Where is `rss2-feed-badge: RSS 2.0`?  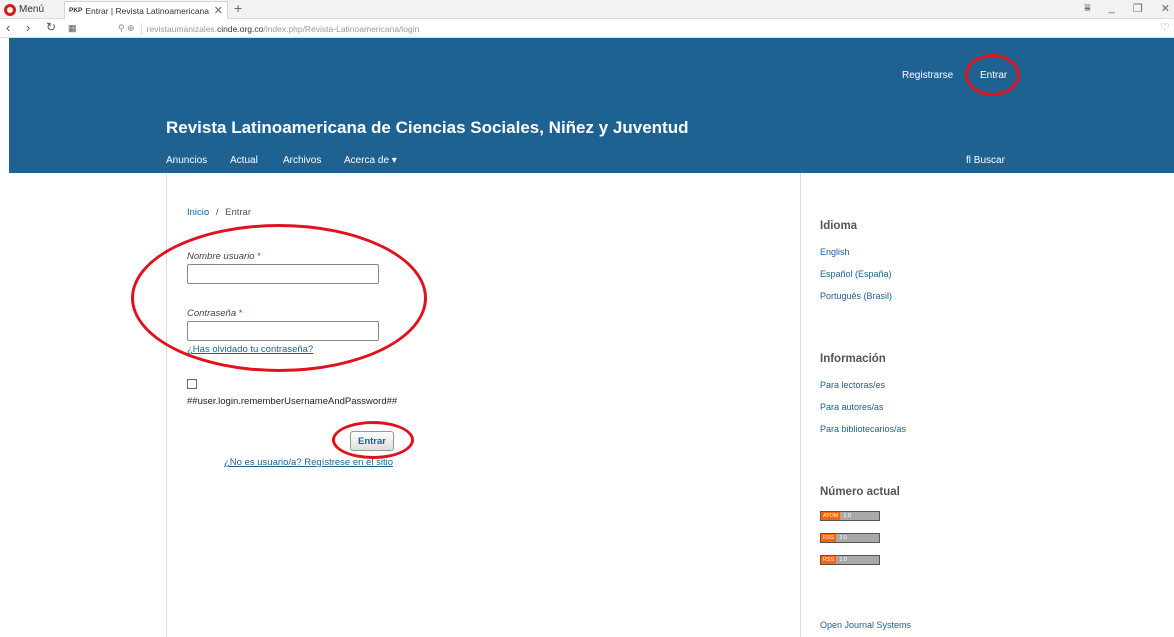 rss2-feed-badge: RSS 2.0 is located at coordinates (850, 538).